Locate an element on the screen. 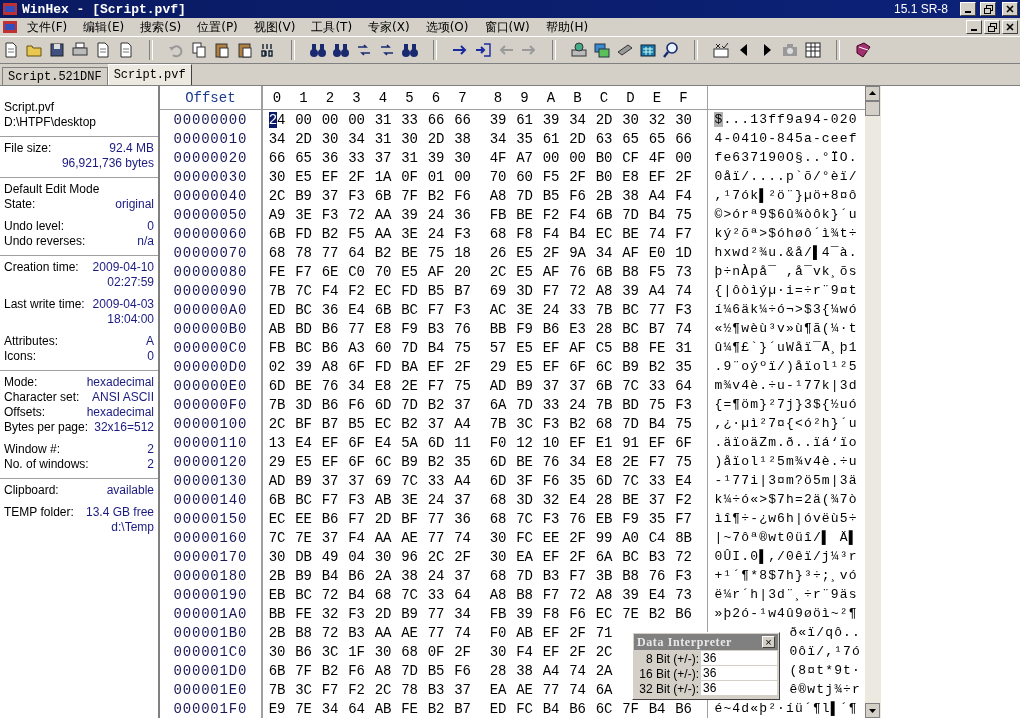 The width and height of the screenshot is (1020, 718). version-label: 15.1 SR-8 is located at coordinates (920, 9).